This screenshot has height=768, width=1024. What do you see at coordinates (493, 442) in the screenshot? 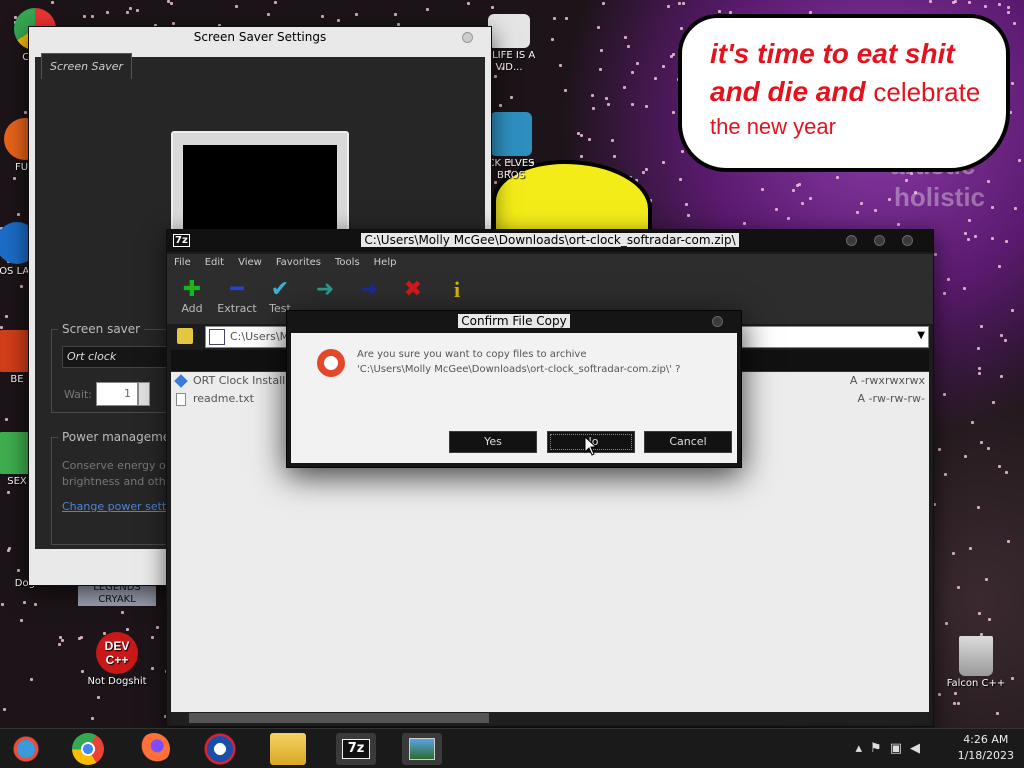
I see `yes-button: Yes` at bounding box center [493, 442].